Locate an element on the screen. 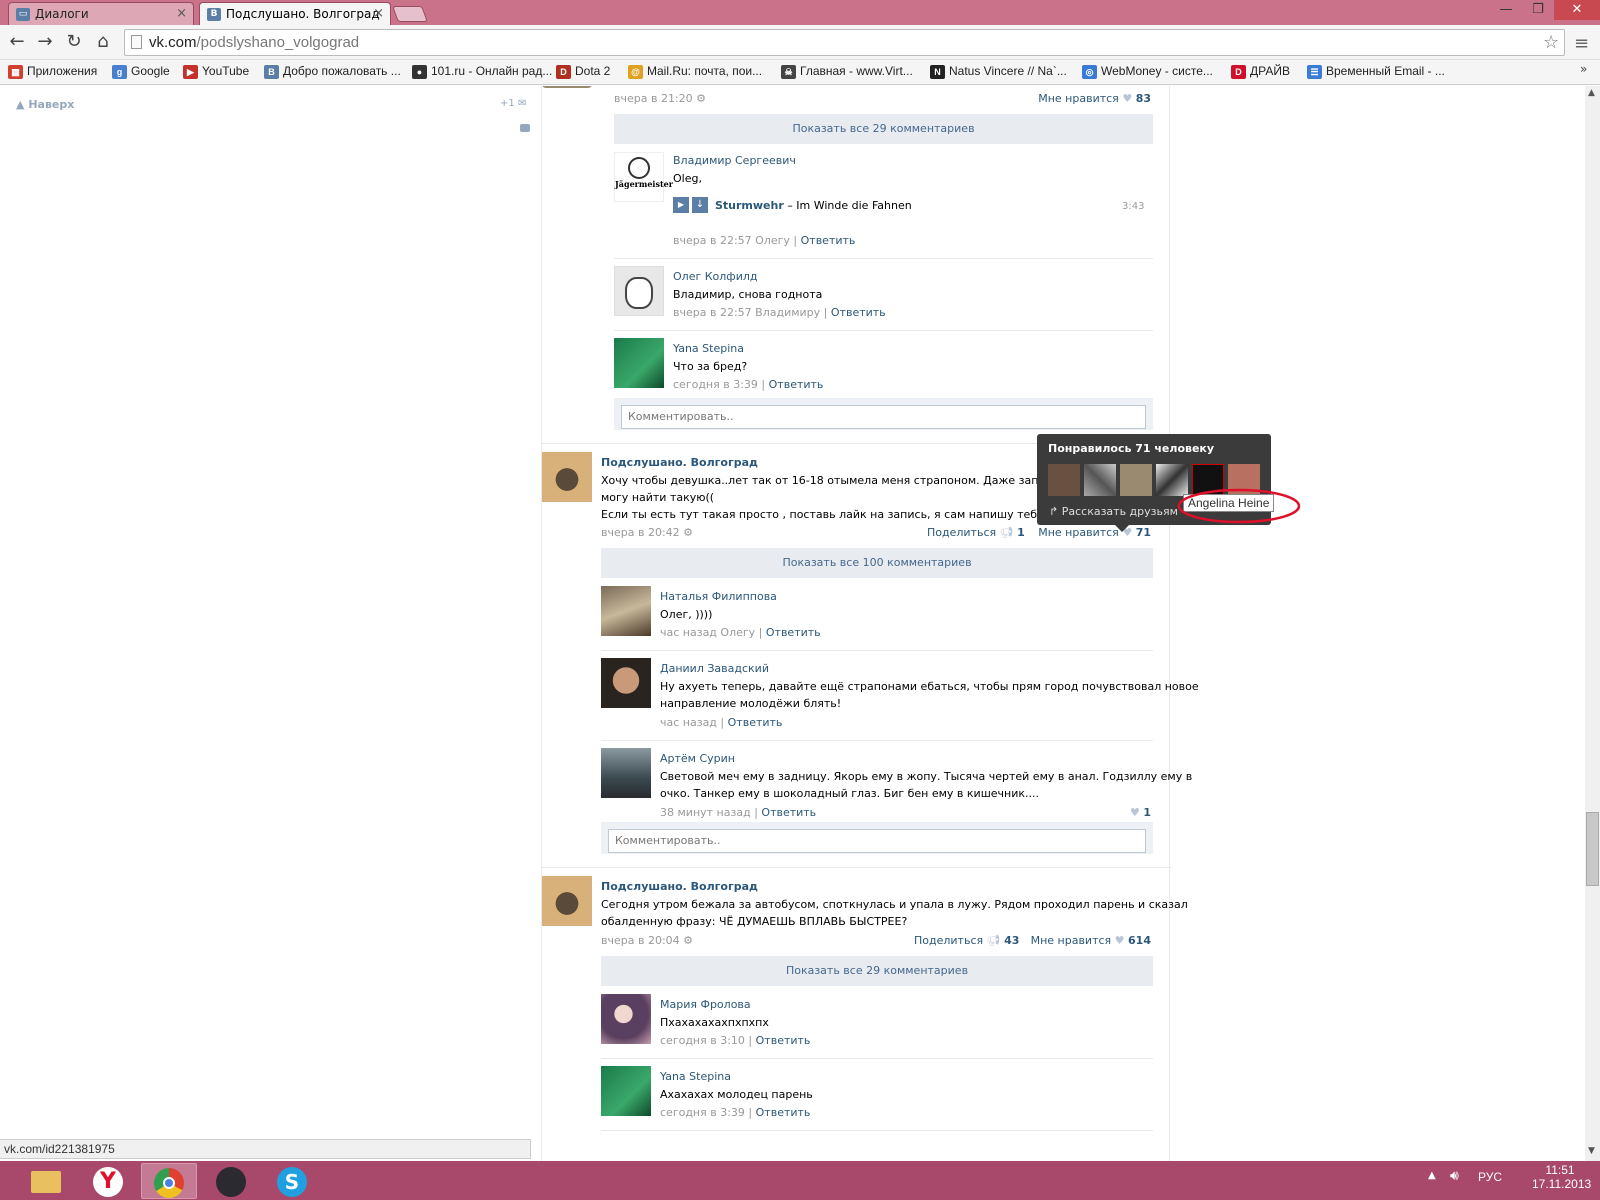  bookmark-item: ▦ Приложения is located at coordinates (52, 71).